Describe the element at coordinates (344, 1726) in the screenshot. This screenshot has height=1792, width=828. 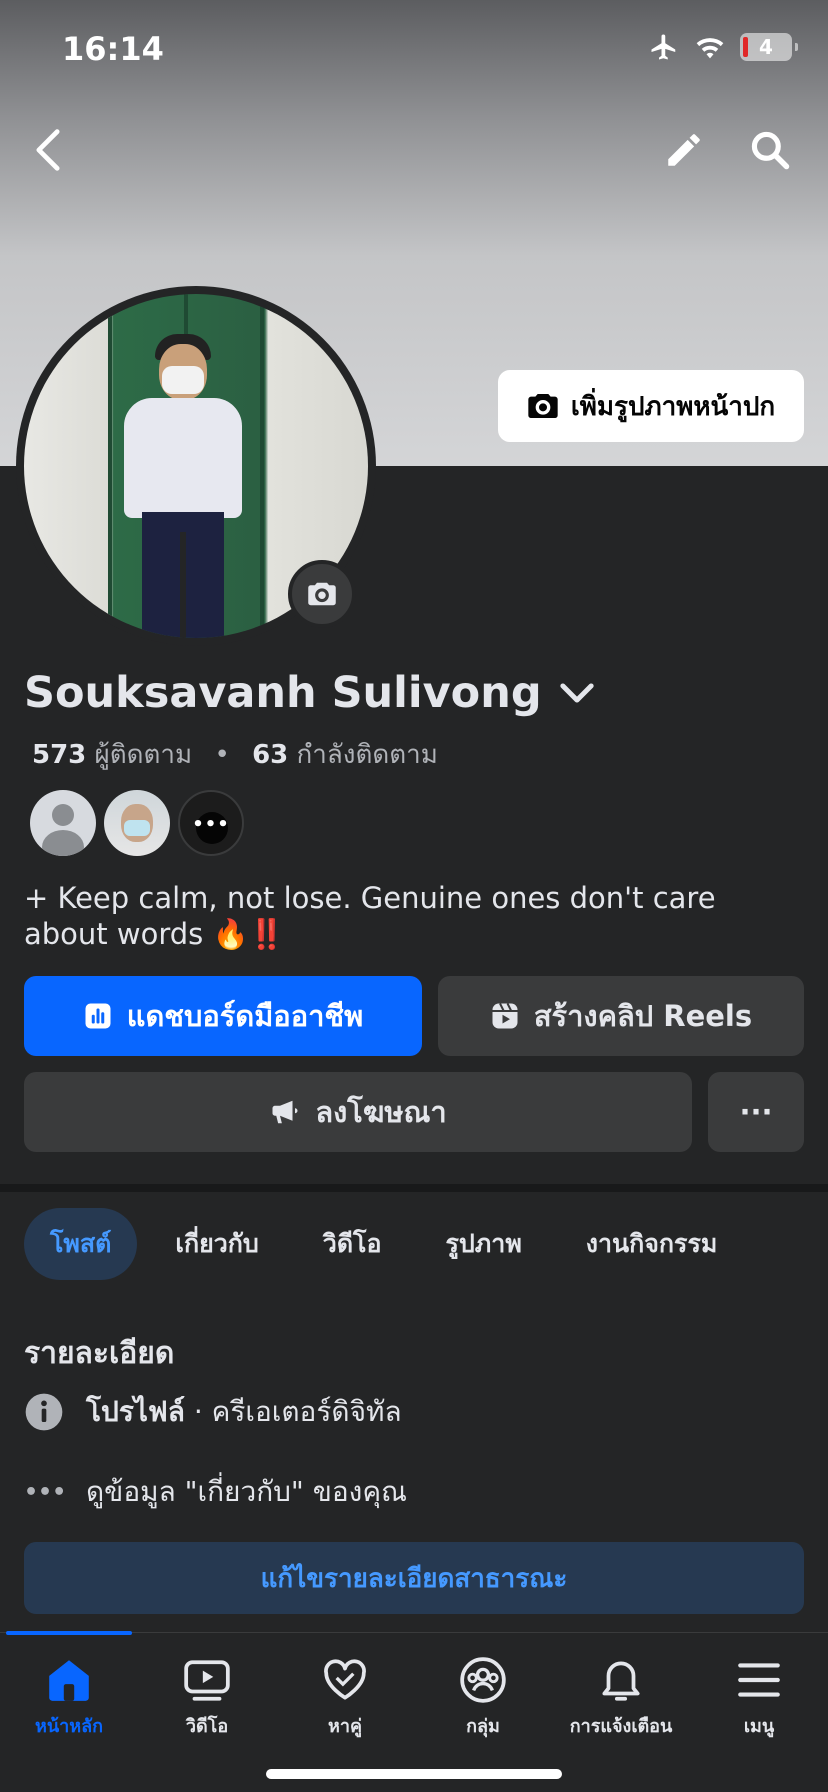
I see `nav-label: หาคู่` at that location.